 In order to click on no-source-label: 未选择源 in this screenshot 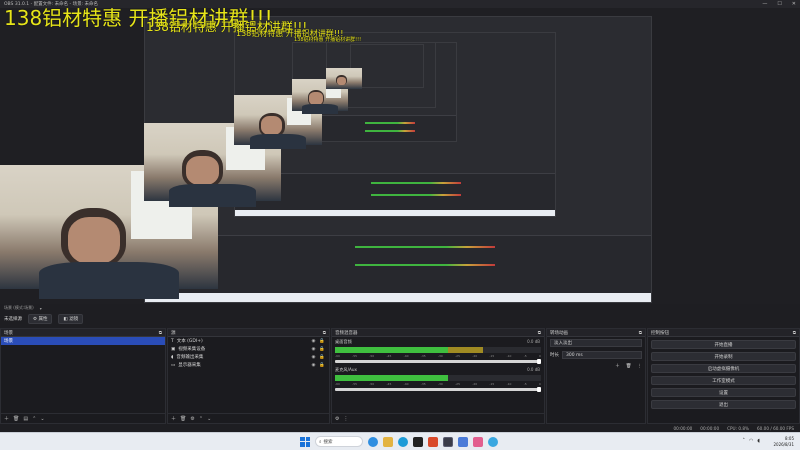, I will do `click(13, 319)`.